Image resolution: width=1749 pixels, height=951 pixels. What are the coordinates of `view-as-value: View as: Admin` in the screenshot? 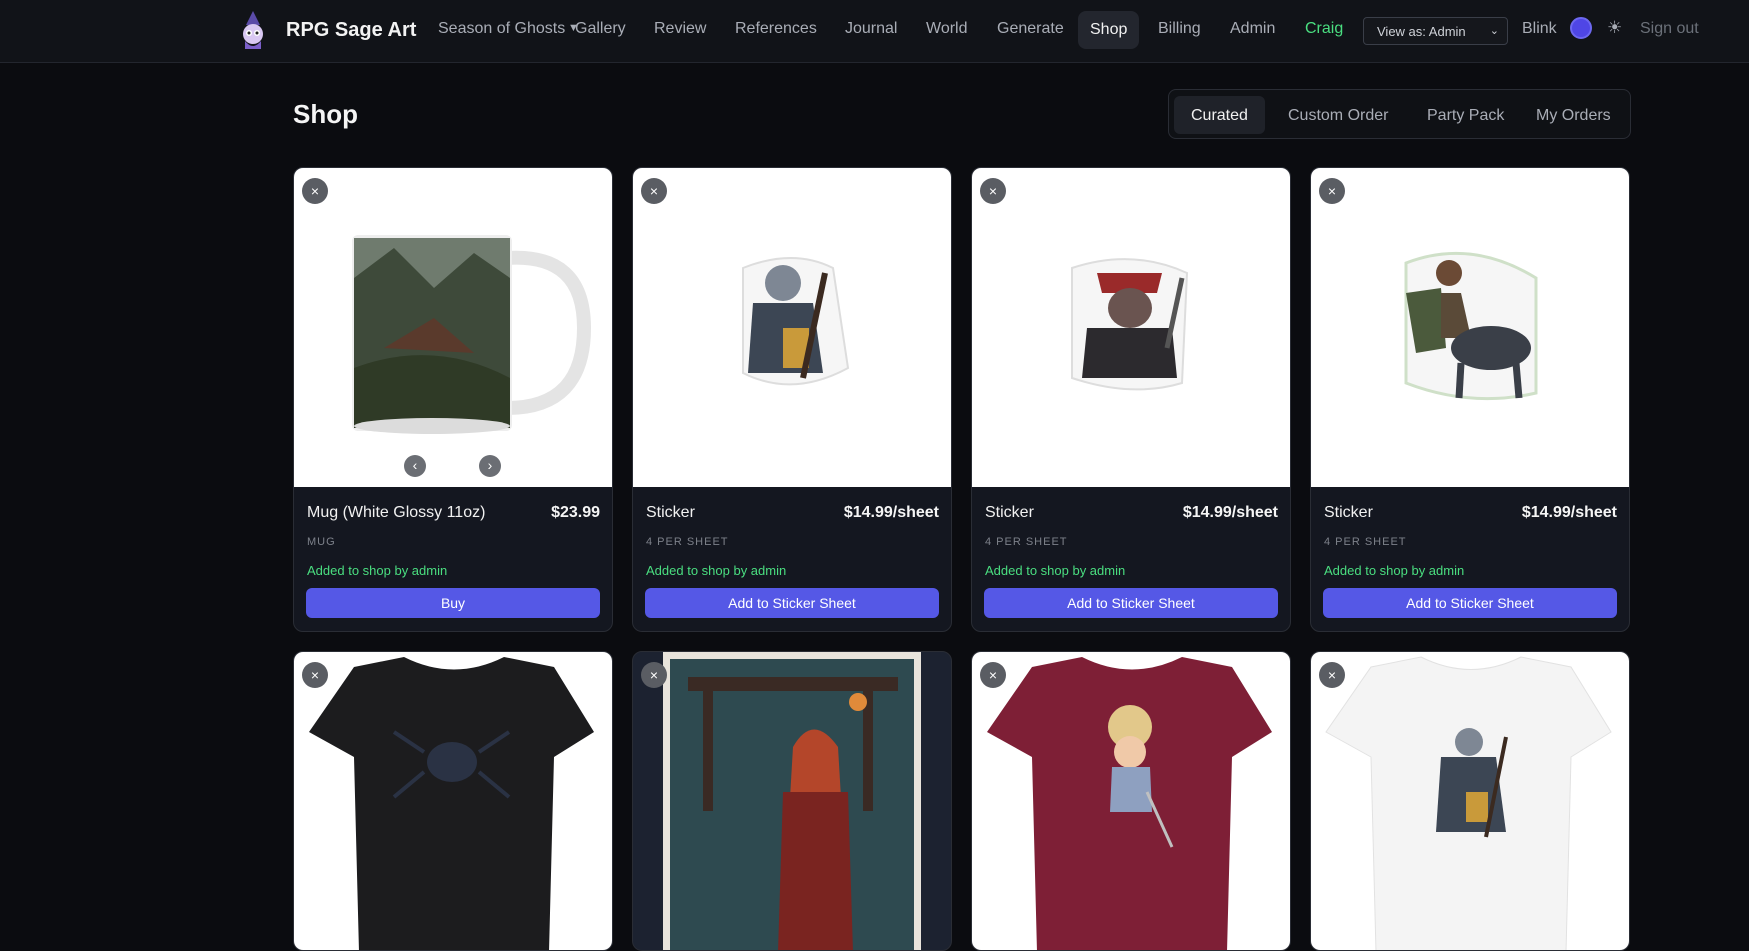 It's located at (1421, 31).